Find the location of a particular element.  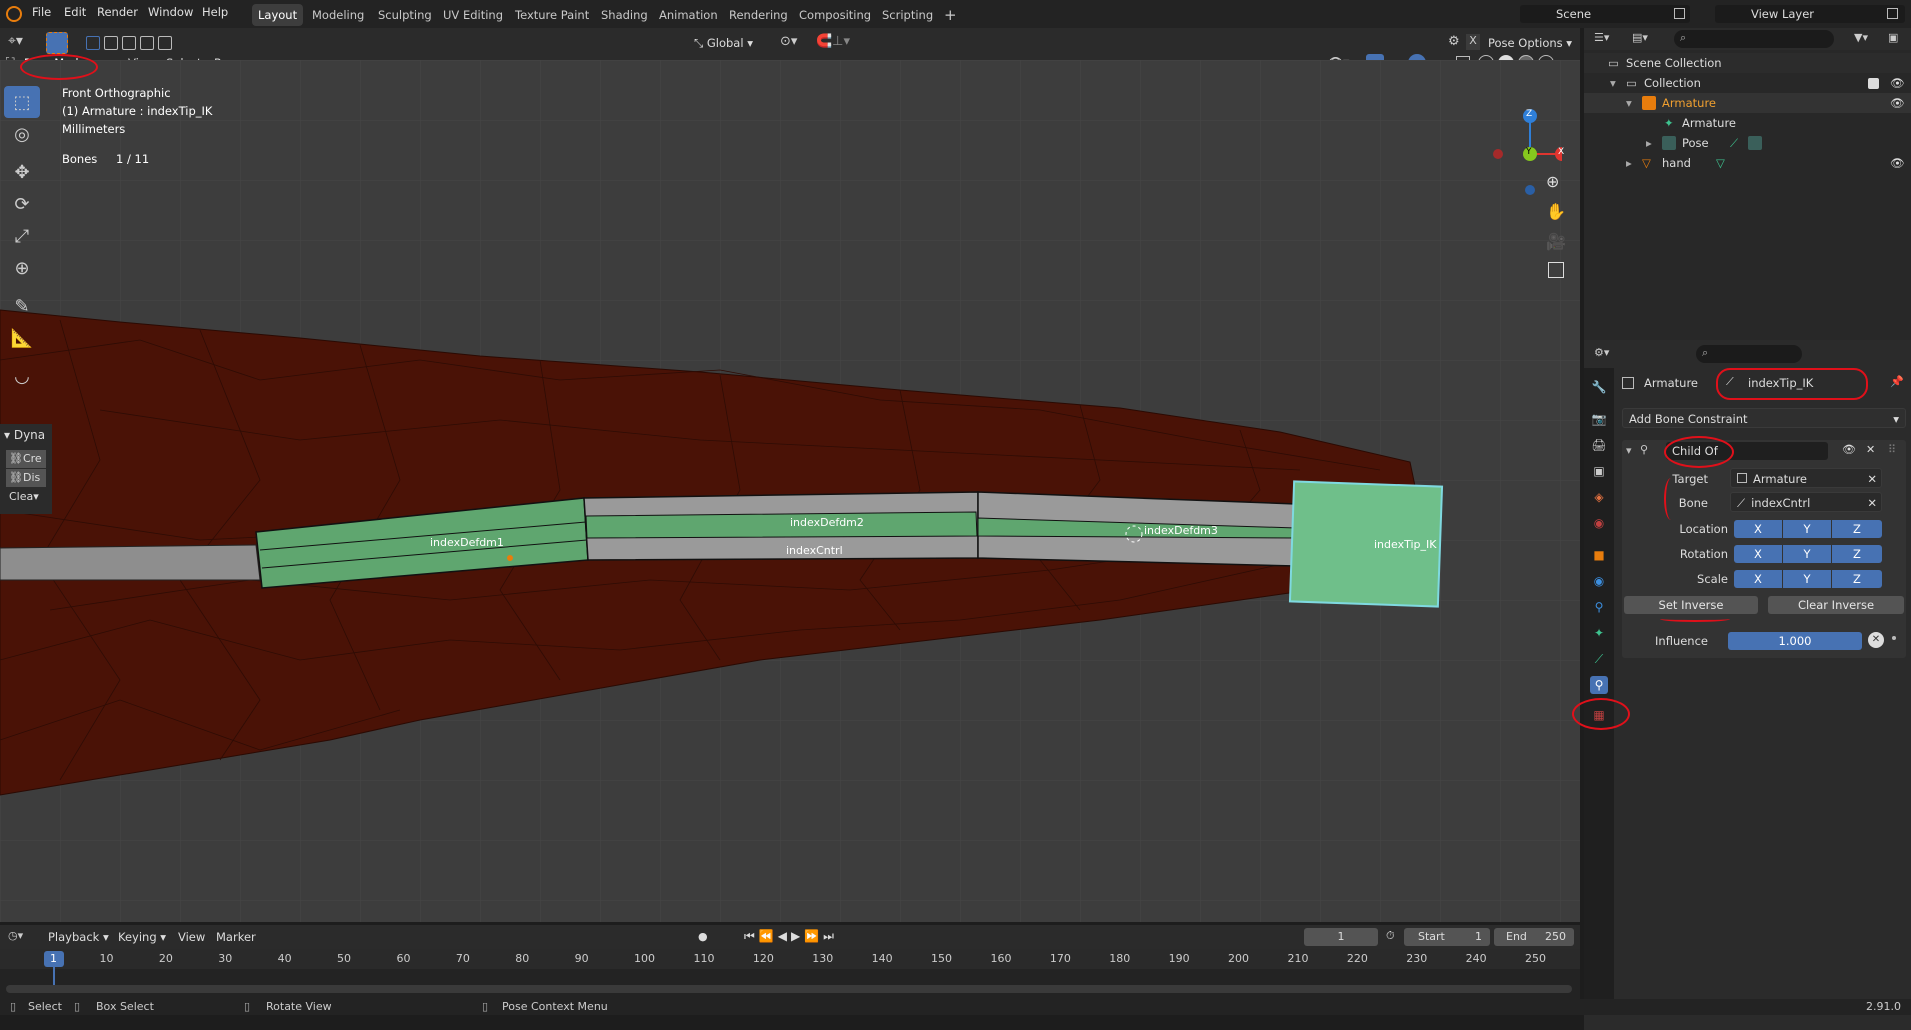

select-mode-invert-icon is located at coordinates (147, 43).